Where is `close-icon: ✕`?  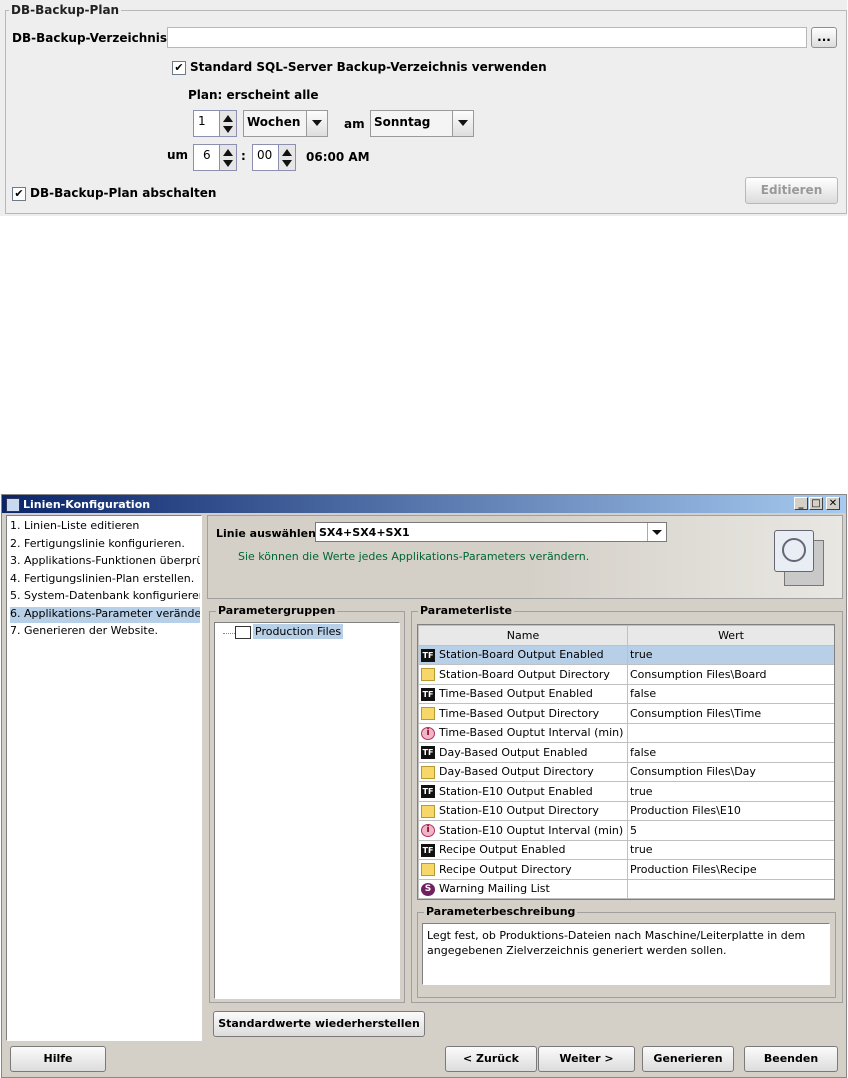
close-icon: ✕ is located at coordinates (833, 503).